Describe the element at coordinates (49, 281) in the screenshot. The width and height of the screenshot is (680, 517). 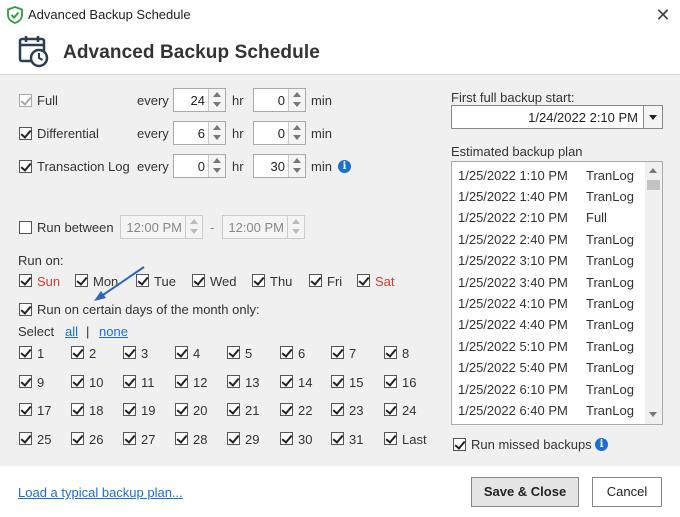
I see `day-sun-label: Sun` at that location.